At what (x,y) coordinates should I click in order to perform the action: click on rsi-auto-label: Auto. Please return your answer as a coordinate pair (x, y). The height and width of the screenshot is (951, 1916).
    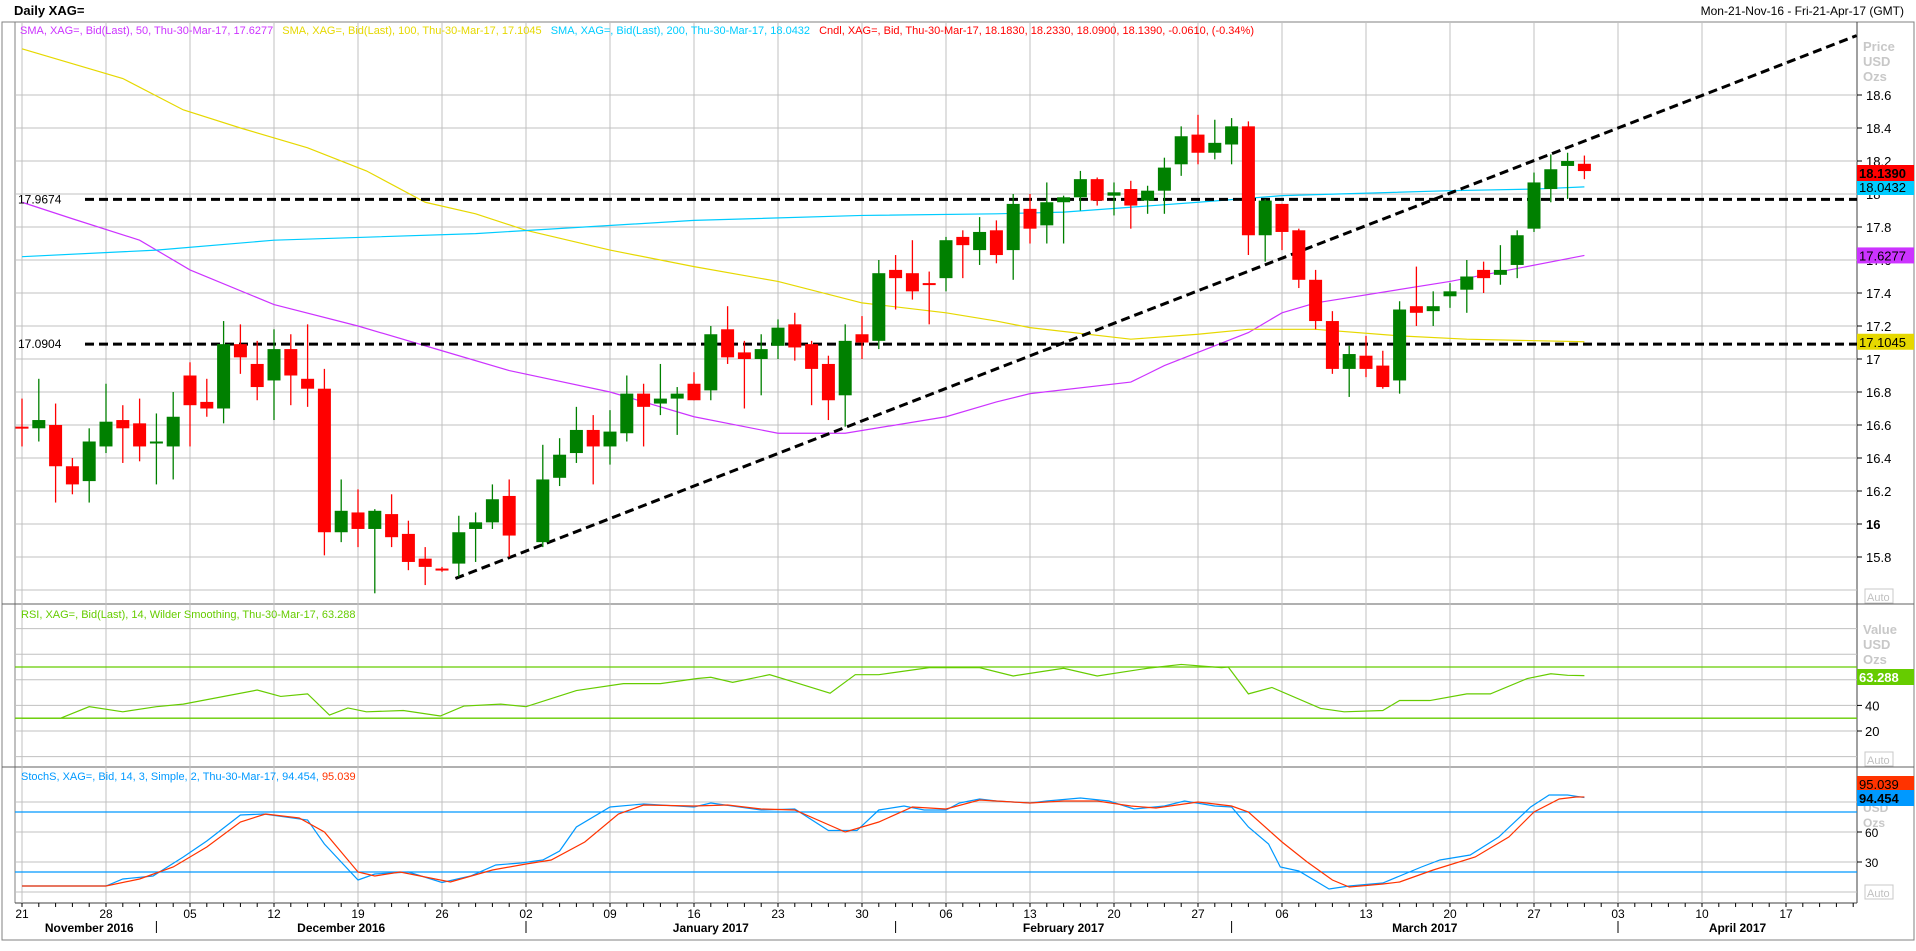
    Looking at the image, I should click on (1878, 761).